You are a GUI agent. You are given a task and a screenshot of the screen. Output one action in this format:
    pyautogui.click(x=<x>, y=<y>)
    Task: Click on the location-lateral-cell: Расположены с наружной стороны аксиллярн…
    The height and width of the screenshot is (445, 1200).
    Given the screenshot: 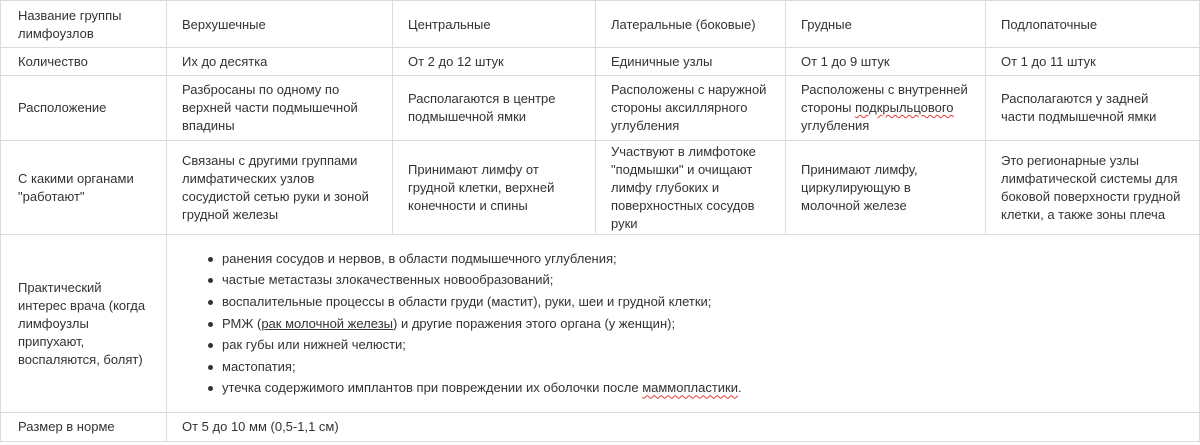 What is the action you would take?
    pyautogui.click(x=690, y=108)
    